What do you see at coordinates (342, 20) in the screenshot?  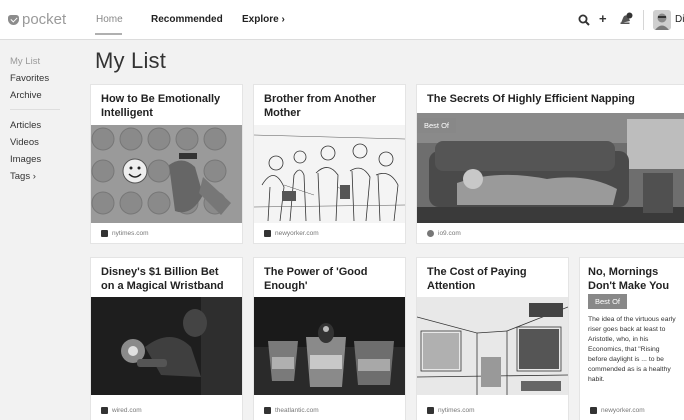 I see `top-bar: pocket Home Recommended Explore › + Die` at bounding box center [342, 20].